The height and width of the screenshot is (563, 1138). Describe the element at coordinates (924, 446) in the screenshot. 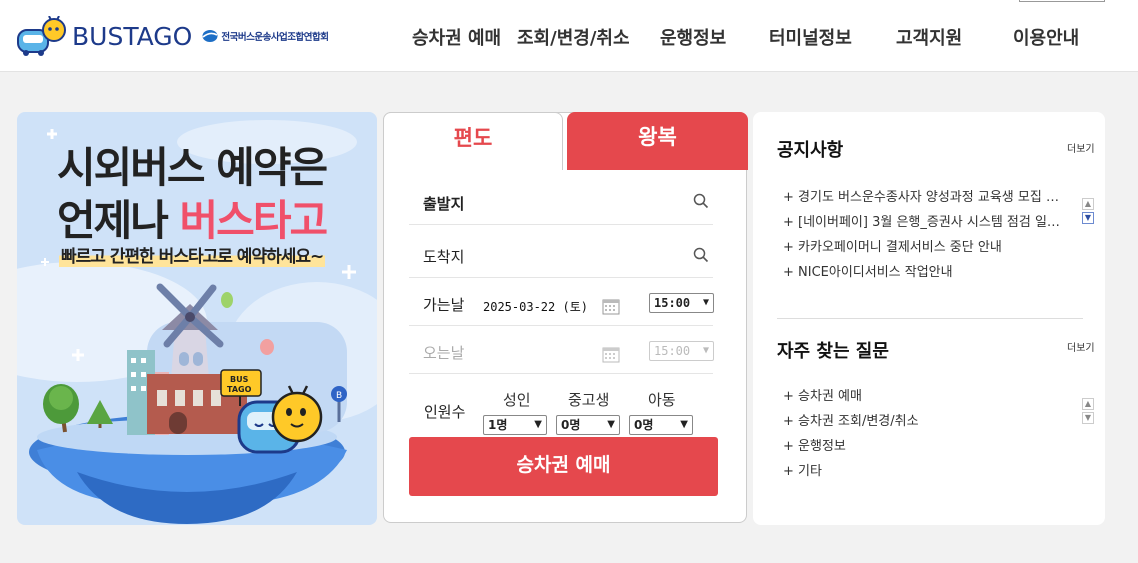

I see `faq-item: + 운행정보` at that location.